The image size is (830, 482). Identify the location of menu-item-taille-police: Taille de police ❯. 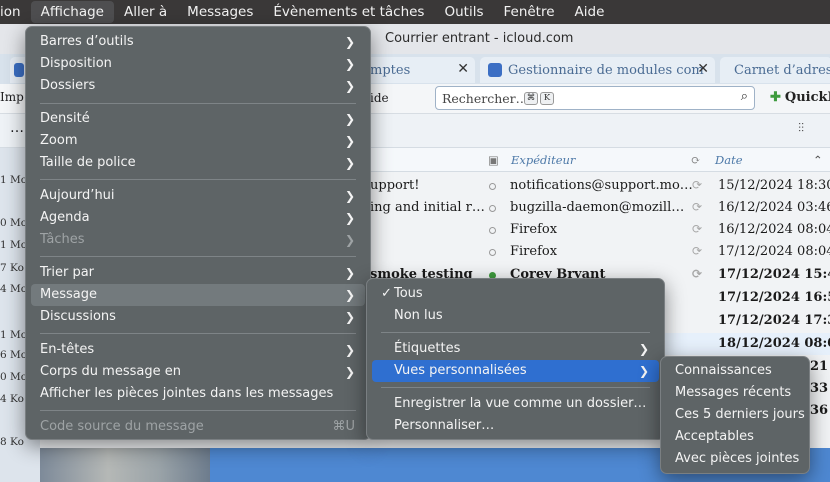
(198, 163).